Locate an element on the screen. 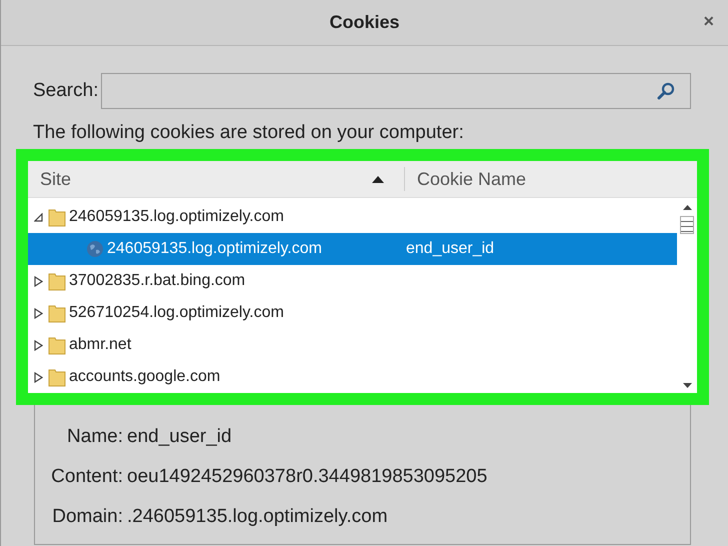 The image size is (728, 546). site-name: 37002835.r.bat.bing.com is located at coordinates (157, 281).